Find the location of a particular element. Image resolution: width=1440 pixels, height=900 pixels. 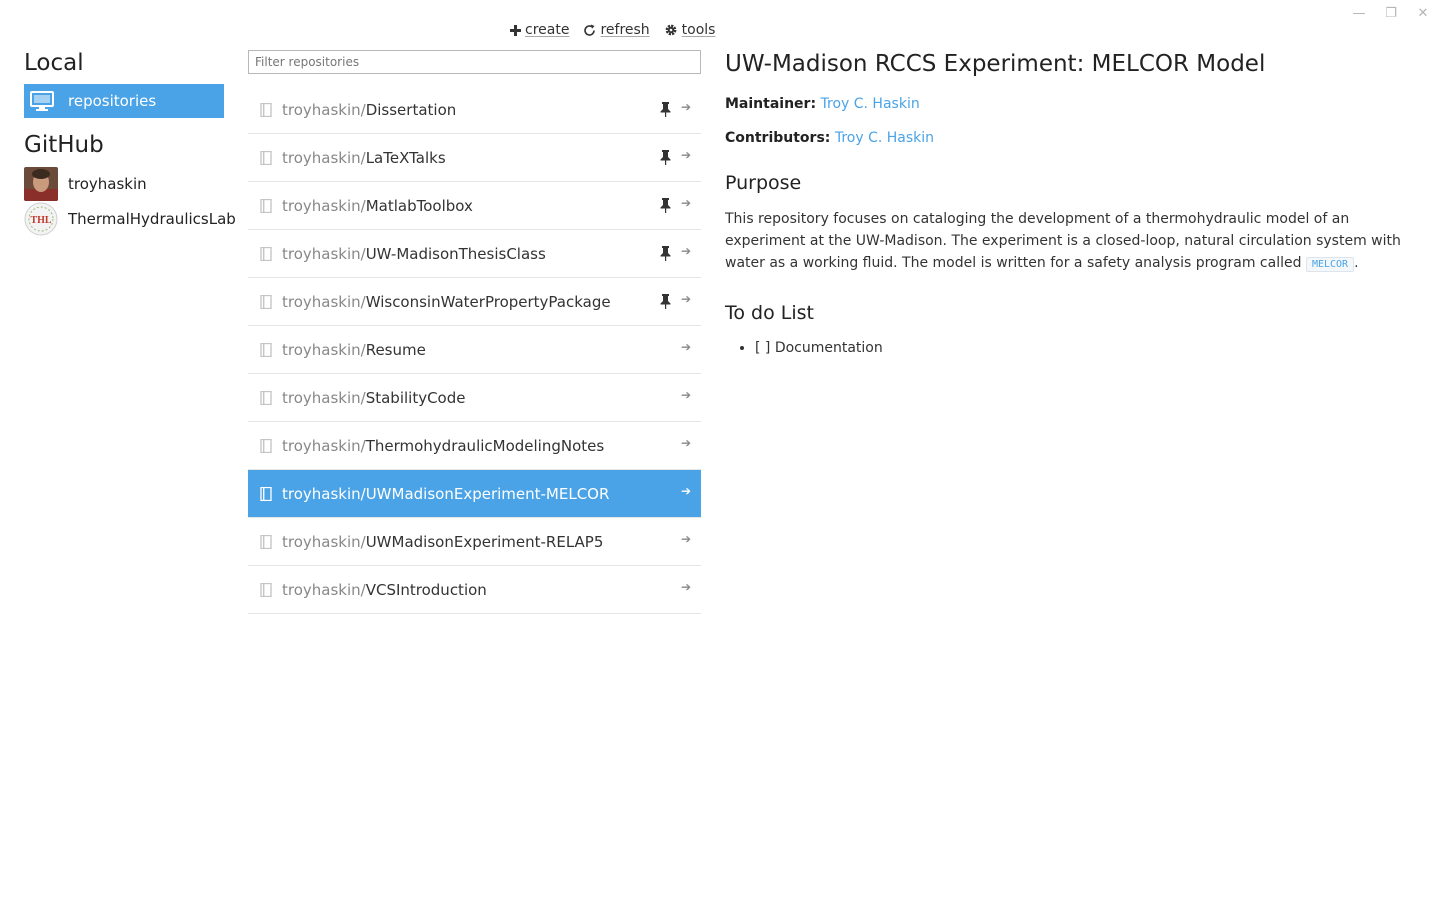

purpose-heading: Purpose is located at coordinates (763, 183).